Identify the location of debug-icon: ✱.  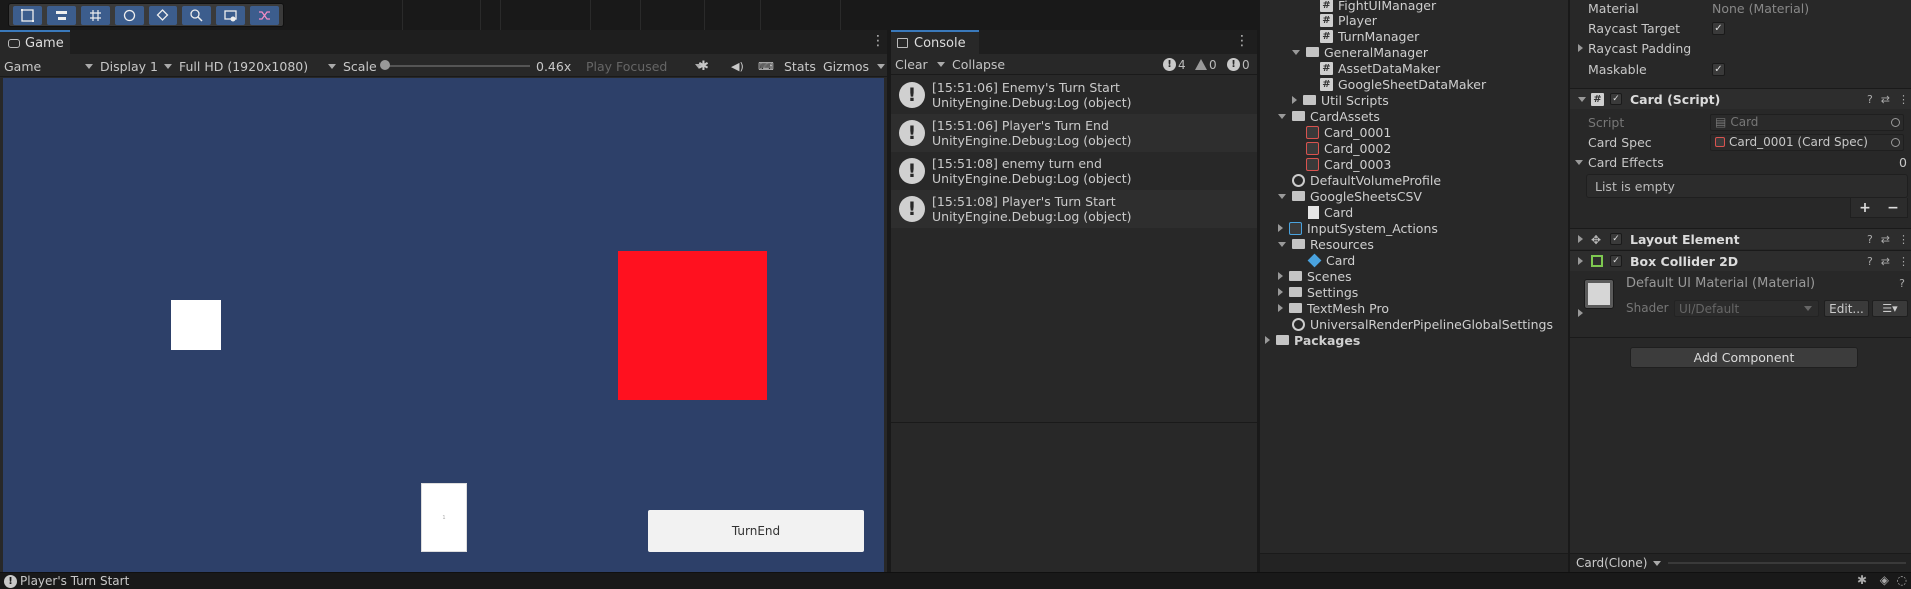
(1862, 580).